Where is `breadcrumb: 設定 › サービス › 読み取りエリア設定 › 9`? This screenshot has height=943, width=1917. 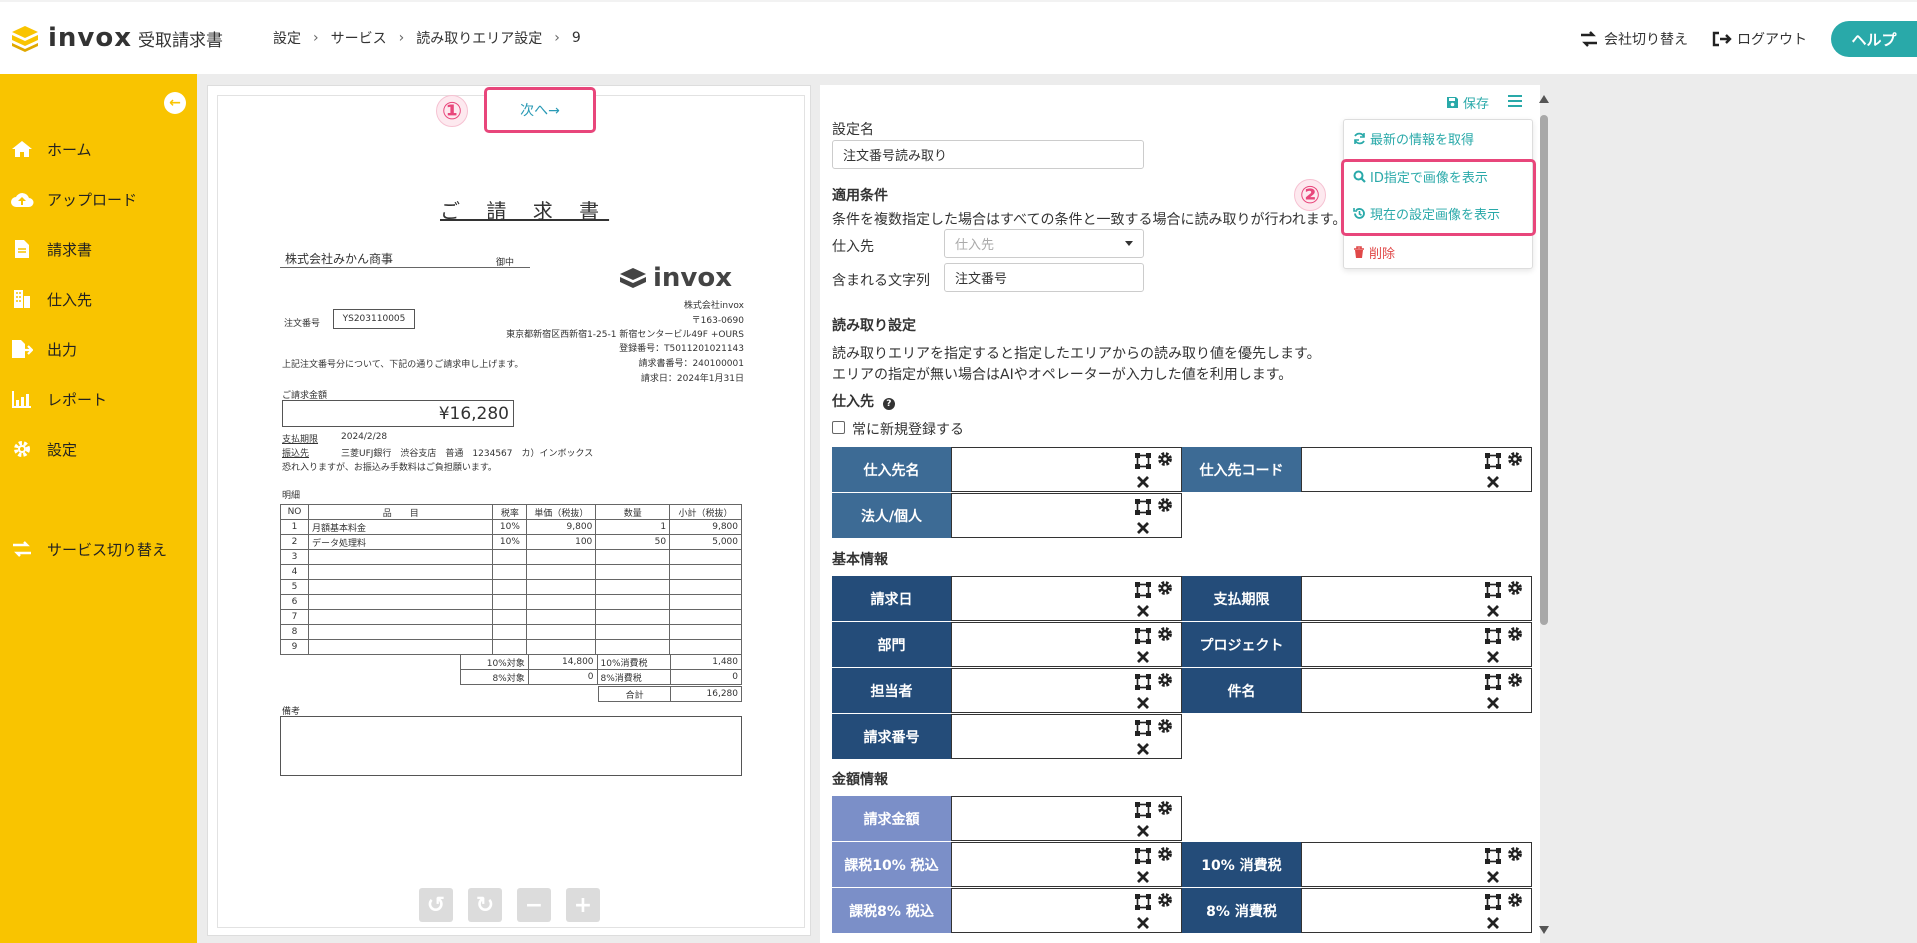
breadcrumb: 設定 › サービス › 読み取りエリア設定 › 9 is located at coordinates (427, 38).